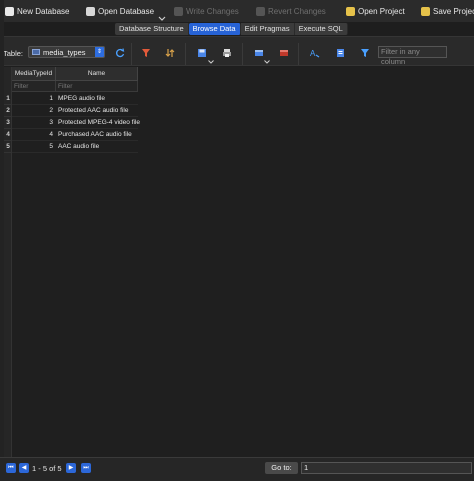  Describe the element at coordinates (162, 19) in the screenshot. I see `chevron-down-icon` at that location.